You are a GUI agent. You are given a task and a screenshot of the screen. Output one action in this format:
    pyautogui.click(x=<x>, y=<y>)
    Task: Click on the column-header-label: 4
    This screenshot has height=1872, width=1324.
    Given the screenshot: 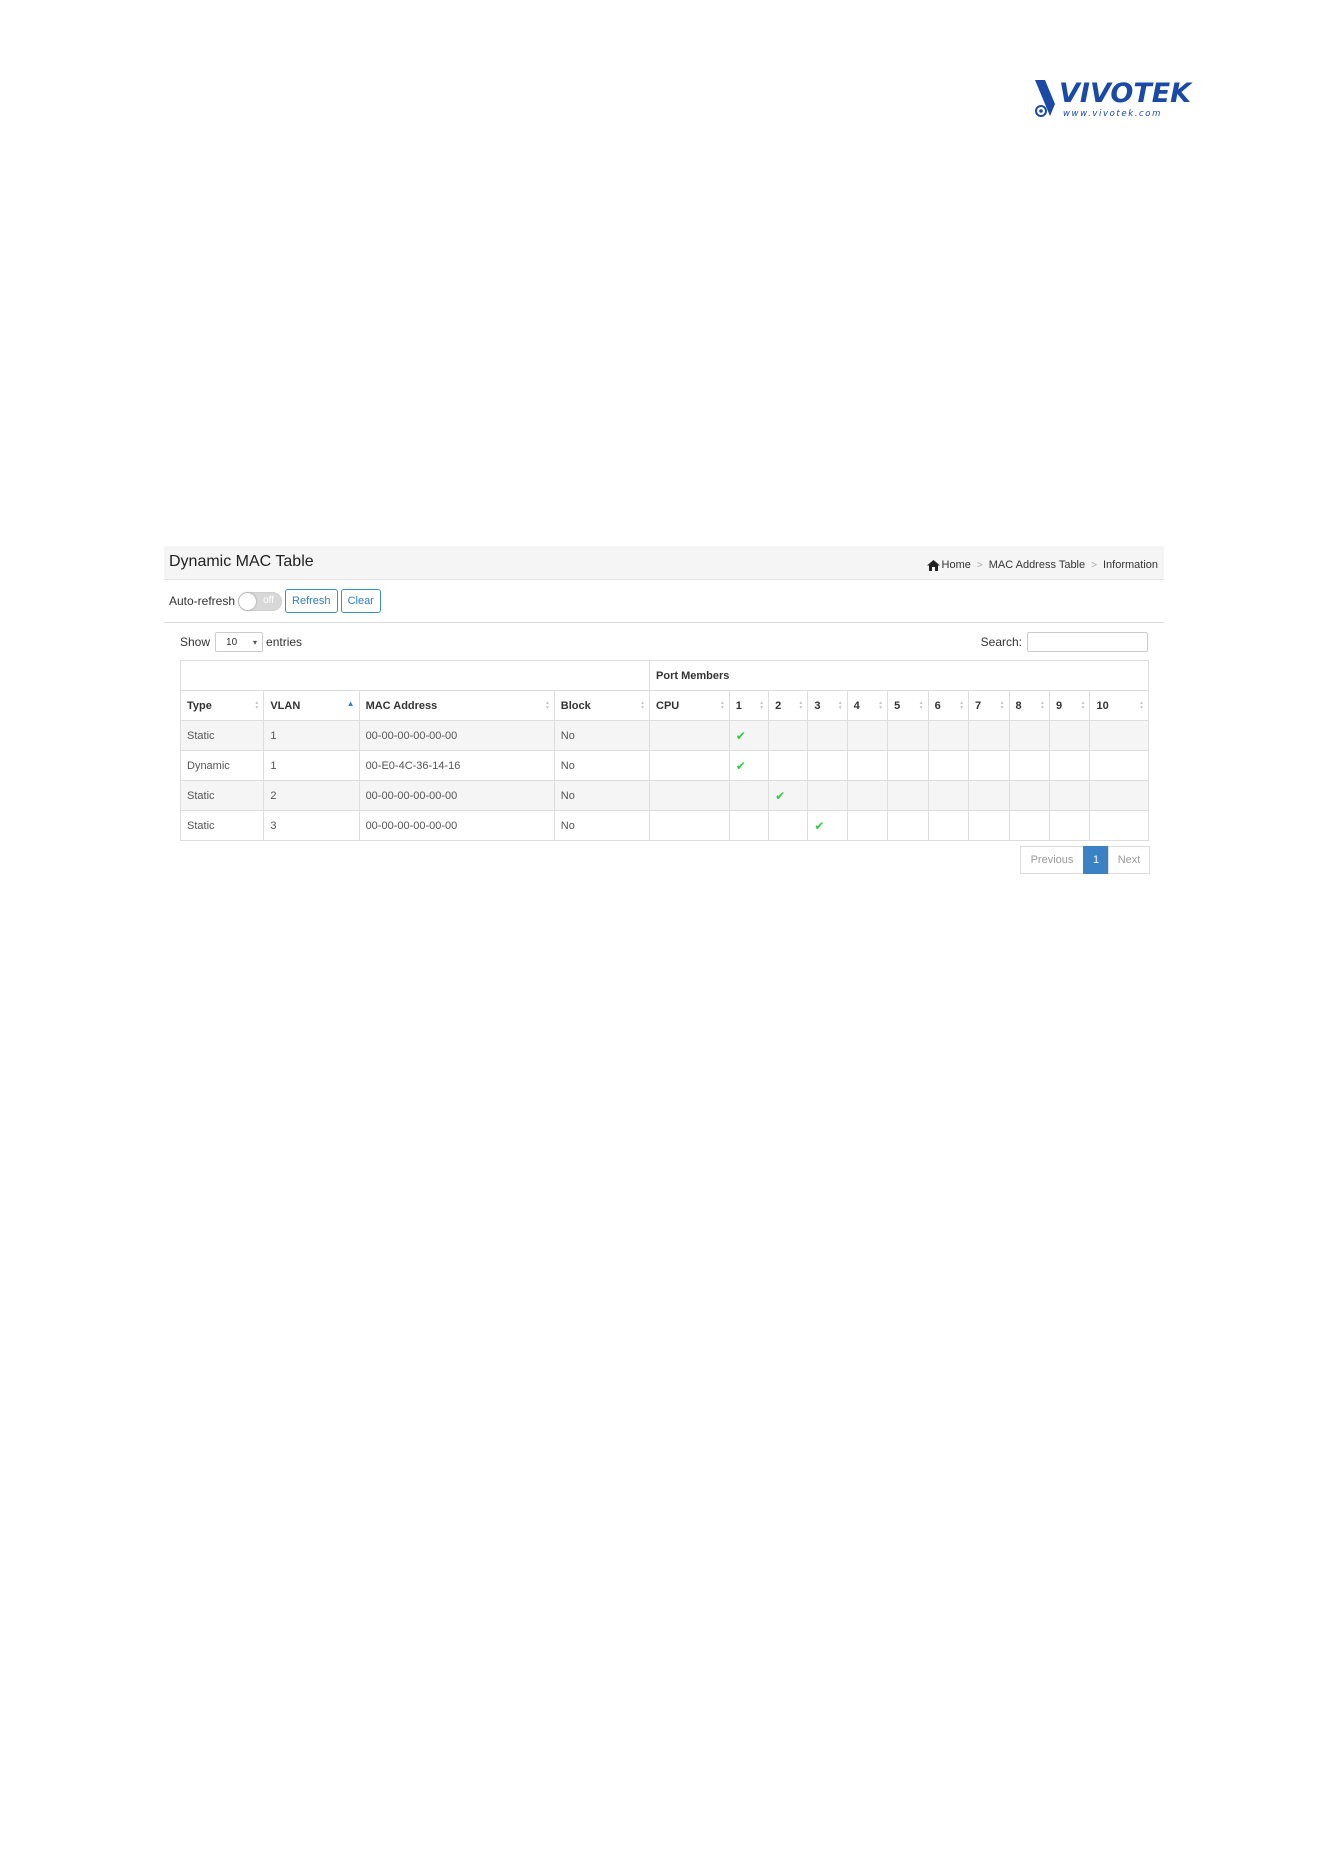 What is the action you would take?
    pyautogui.click(x=856, y=705)
    